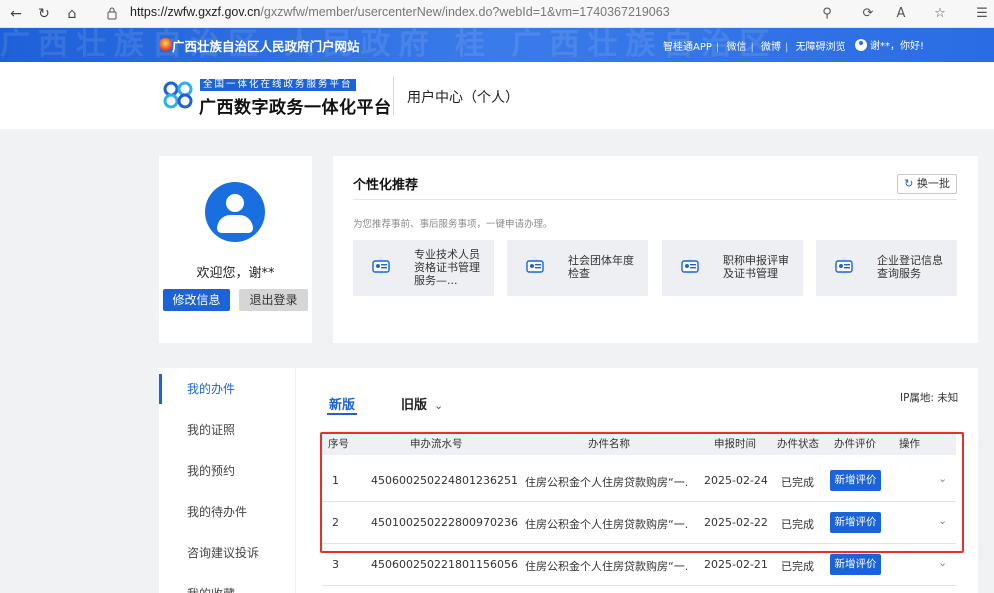 This screenshot has height=593, width=994. I want to click on gov-portal-link: 广西壮族自治区人民政府门户网站, so click(266, 45).